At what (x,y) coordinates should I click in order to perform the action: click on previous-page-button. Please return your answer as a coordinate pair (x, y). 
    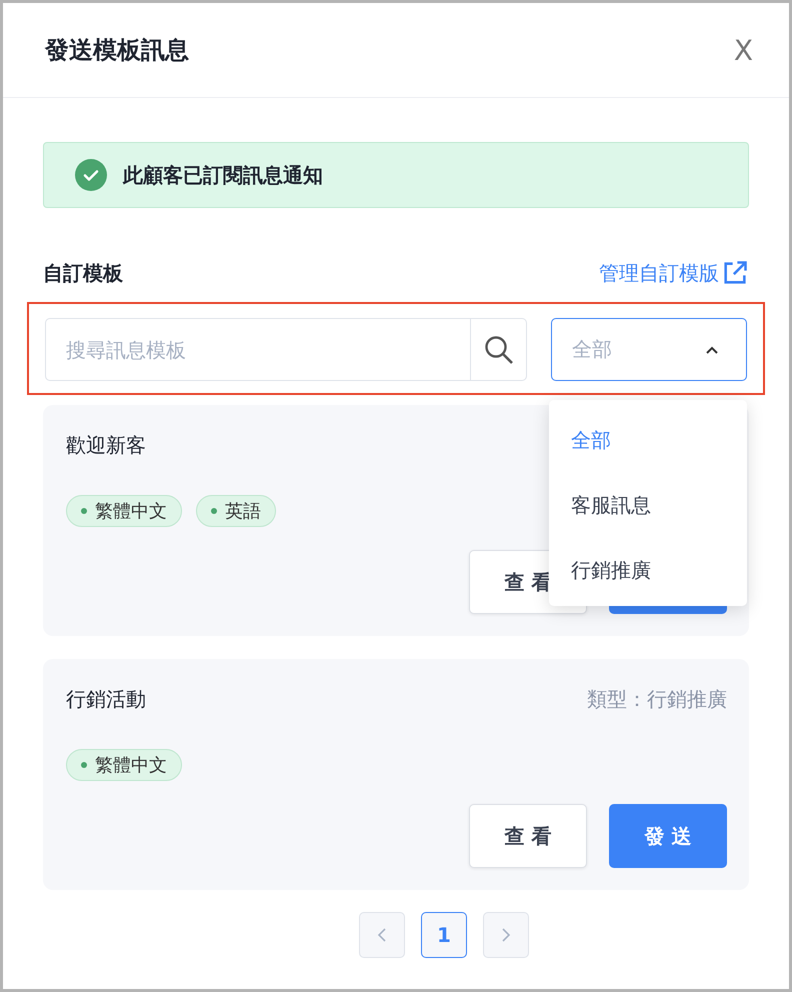
    Looking at the image, I should click on (382, 935).